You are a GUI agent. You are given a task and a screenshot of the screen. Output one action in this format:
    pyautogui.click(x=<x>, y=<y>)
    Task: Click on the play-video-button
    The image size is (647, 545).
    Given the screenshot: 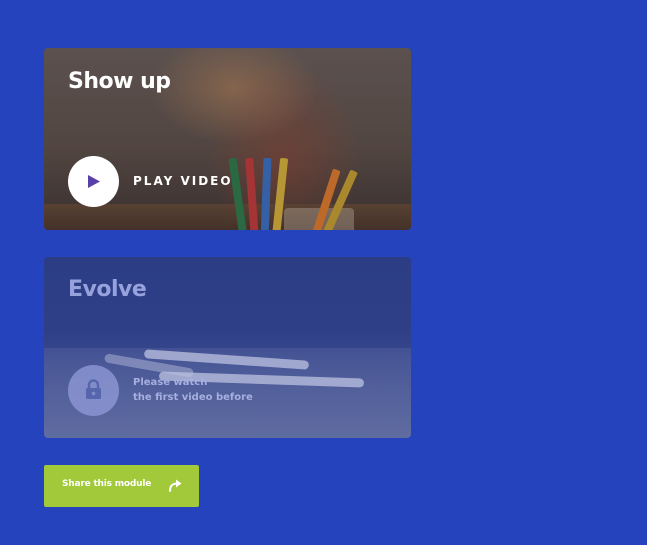 What is the action you would take?
    pyautogui.click(x=93, y=181)
    